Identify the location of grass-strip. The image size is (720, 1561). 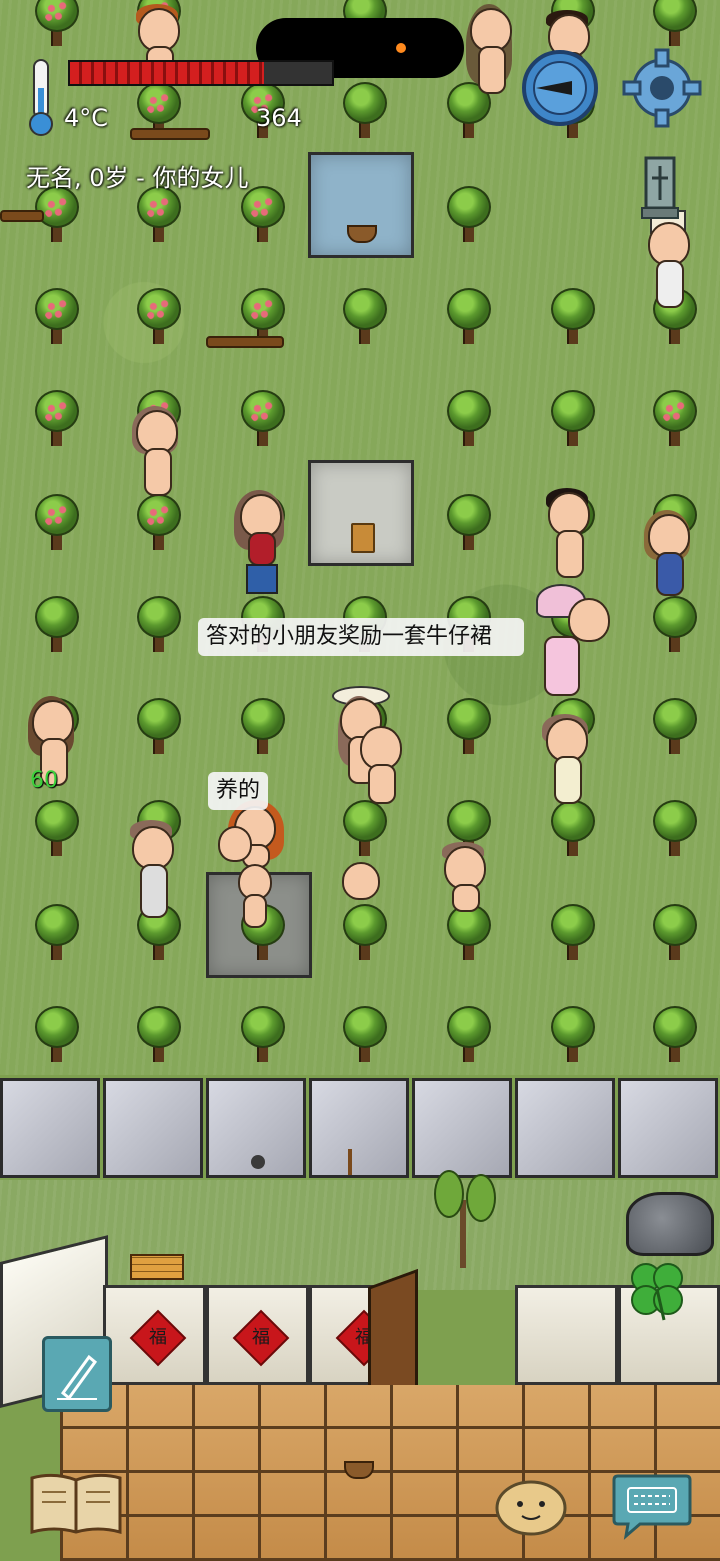
(360, 1235).